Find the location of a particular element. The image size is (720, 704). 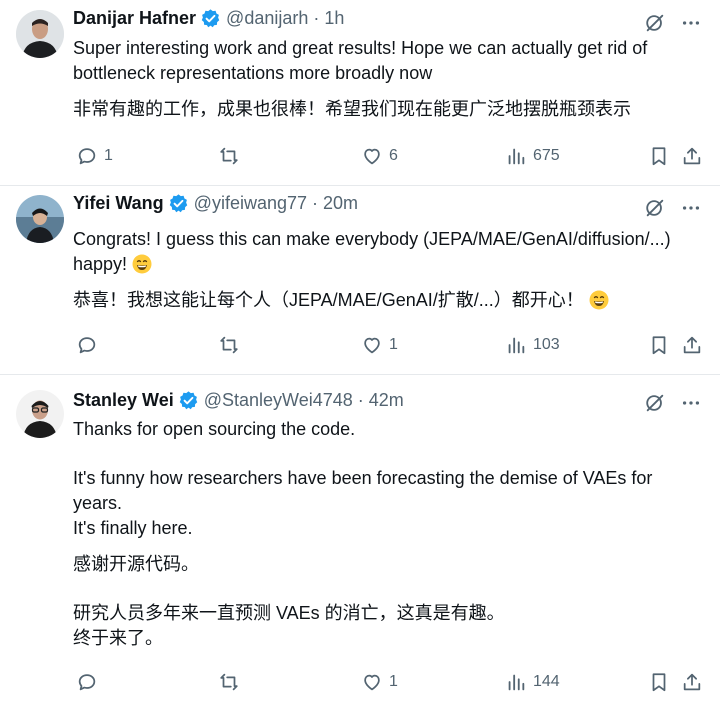

text-line-chinese: 终于来了。 is located at coordinates (118, 638).